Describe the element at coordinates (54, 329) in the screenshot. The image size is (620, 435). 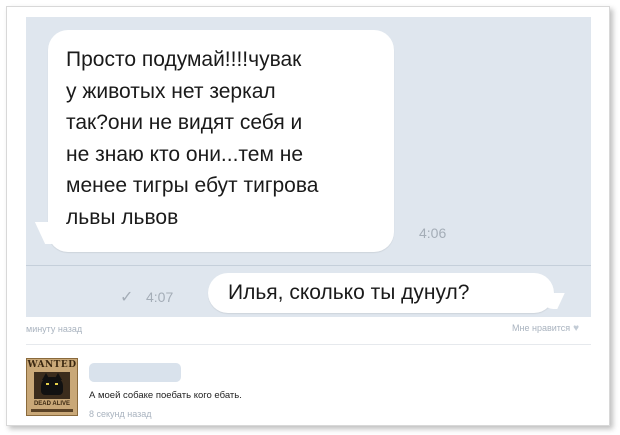
I see `post-timestamp: минуту назад` at that location.